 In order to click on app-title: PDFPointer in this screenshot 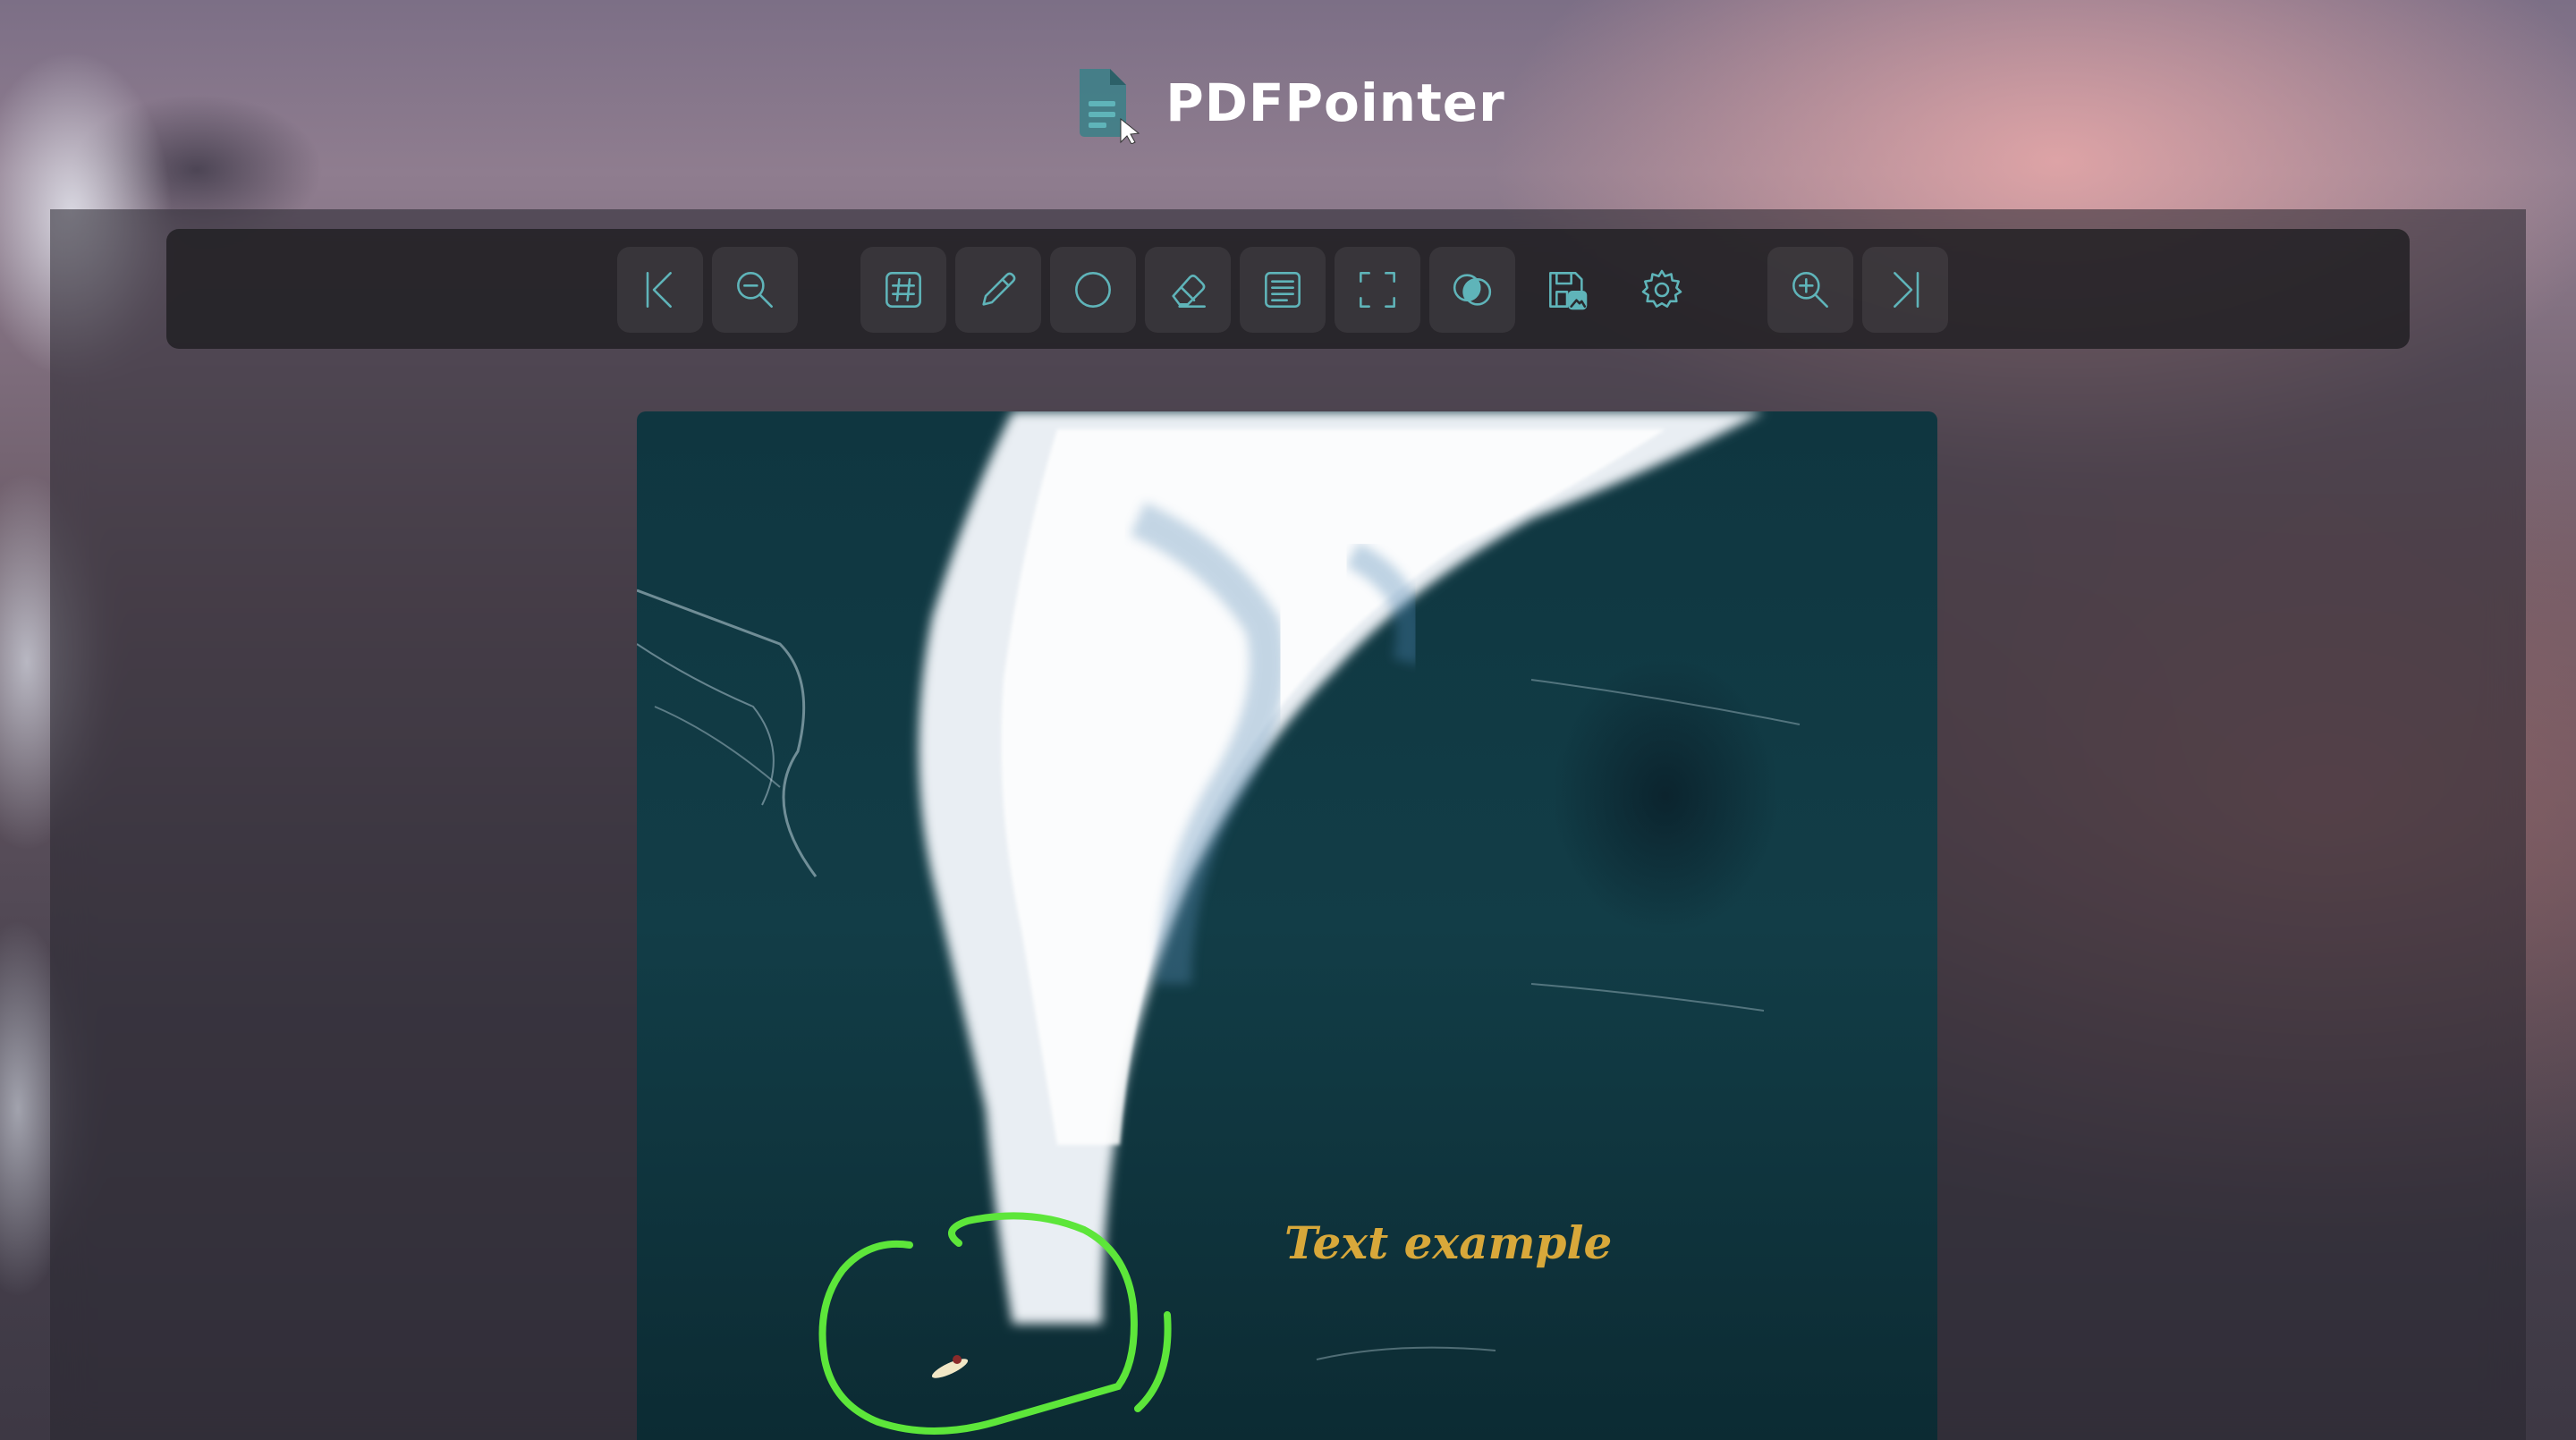, I will do `click(1335, 102)`.